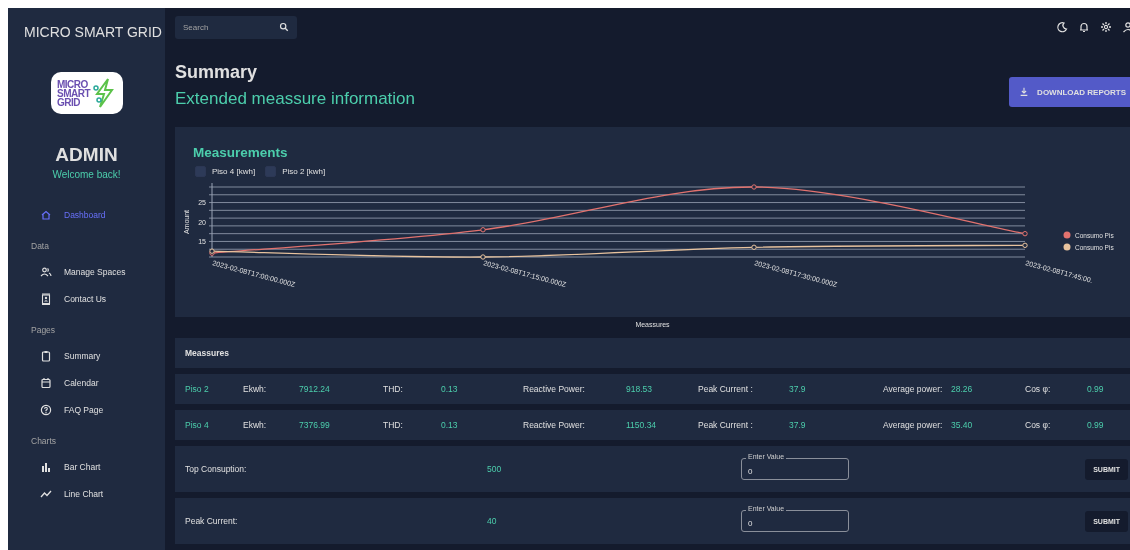  What do you see at coordinates (68, 102) in the screenshot?
I see `logo-text: GRID` at bounding box center [68, 102].